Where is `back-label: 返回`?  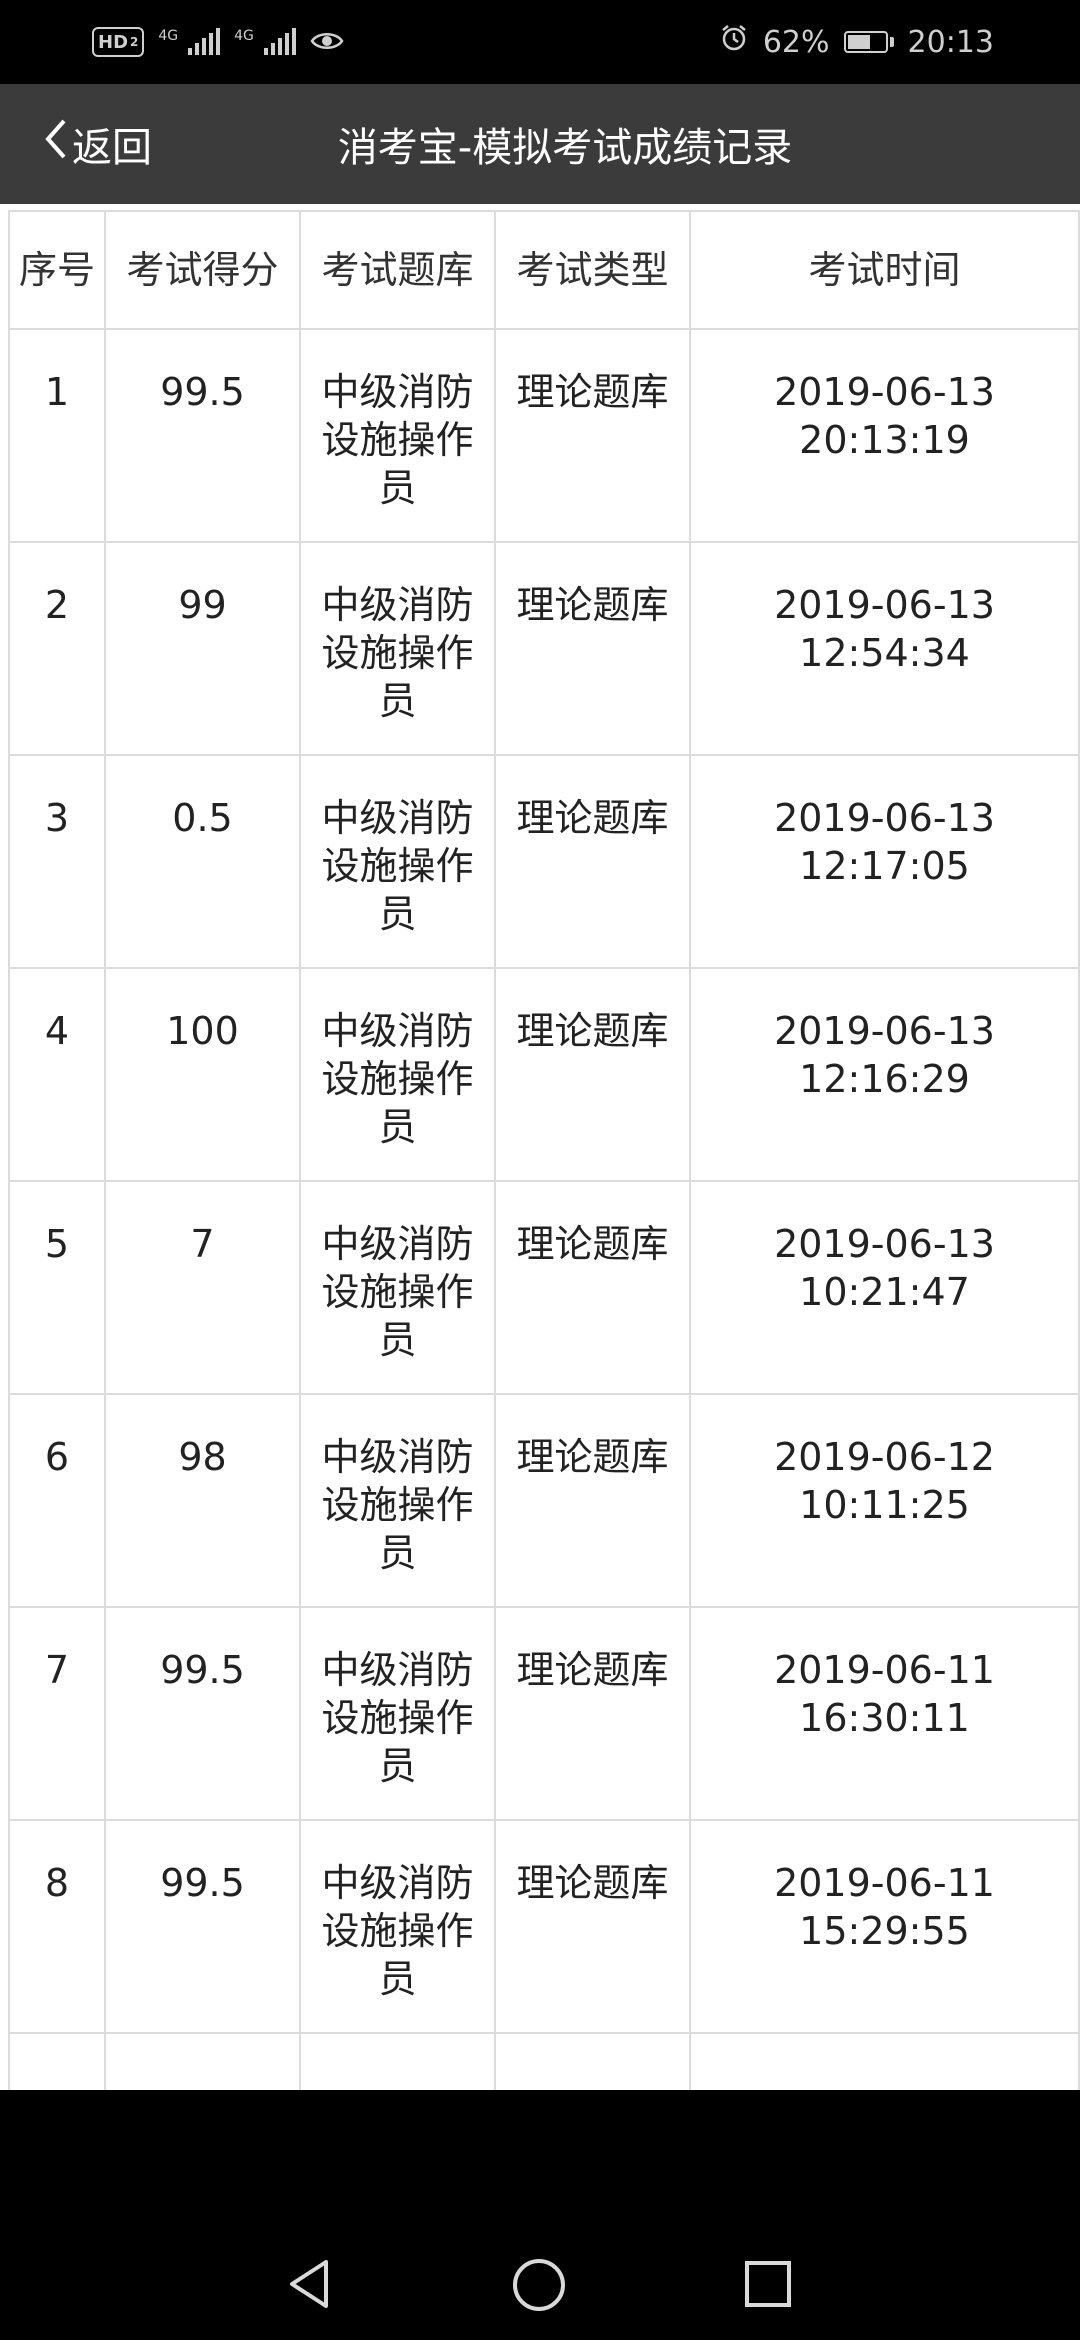
back-label: 返回 is located at coordinates (112, 148).